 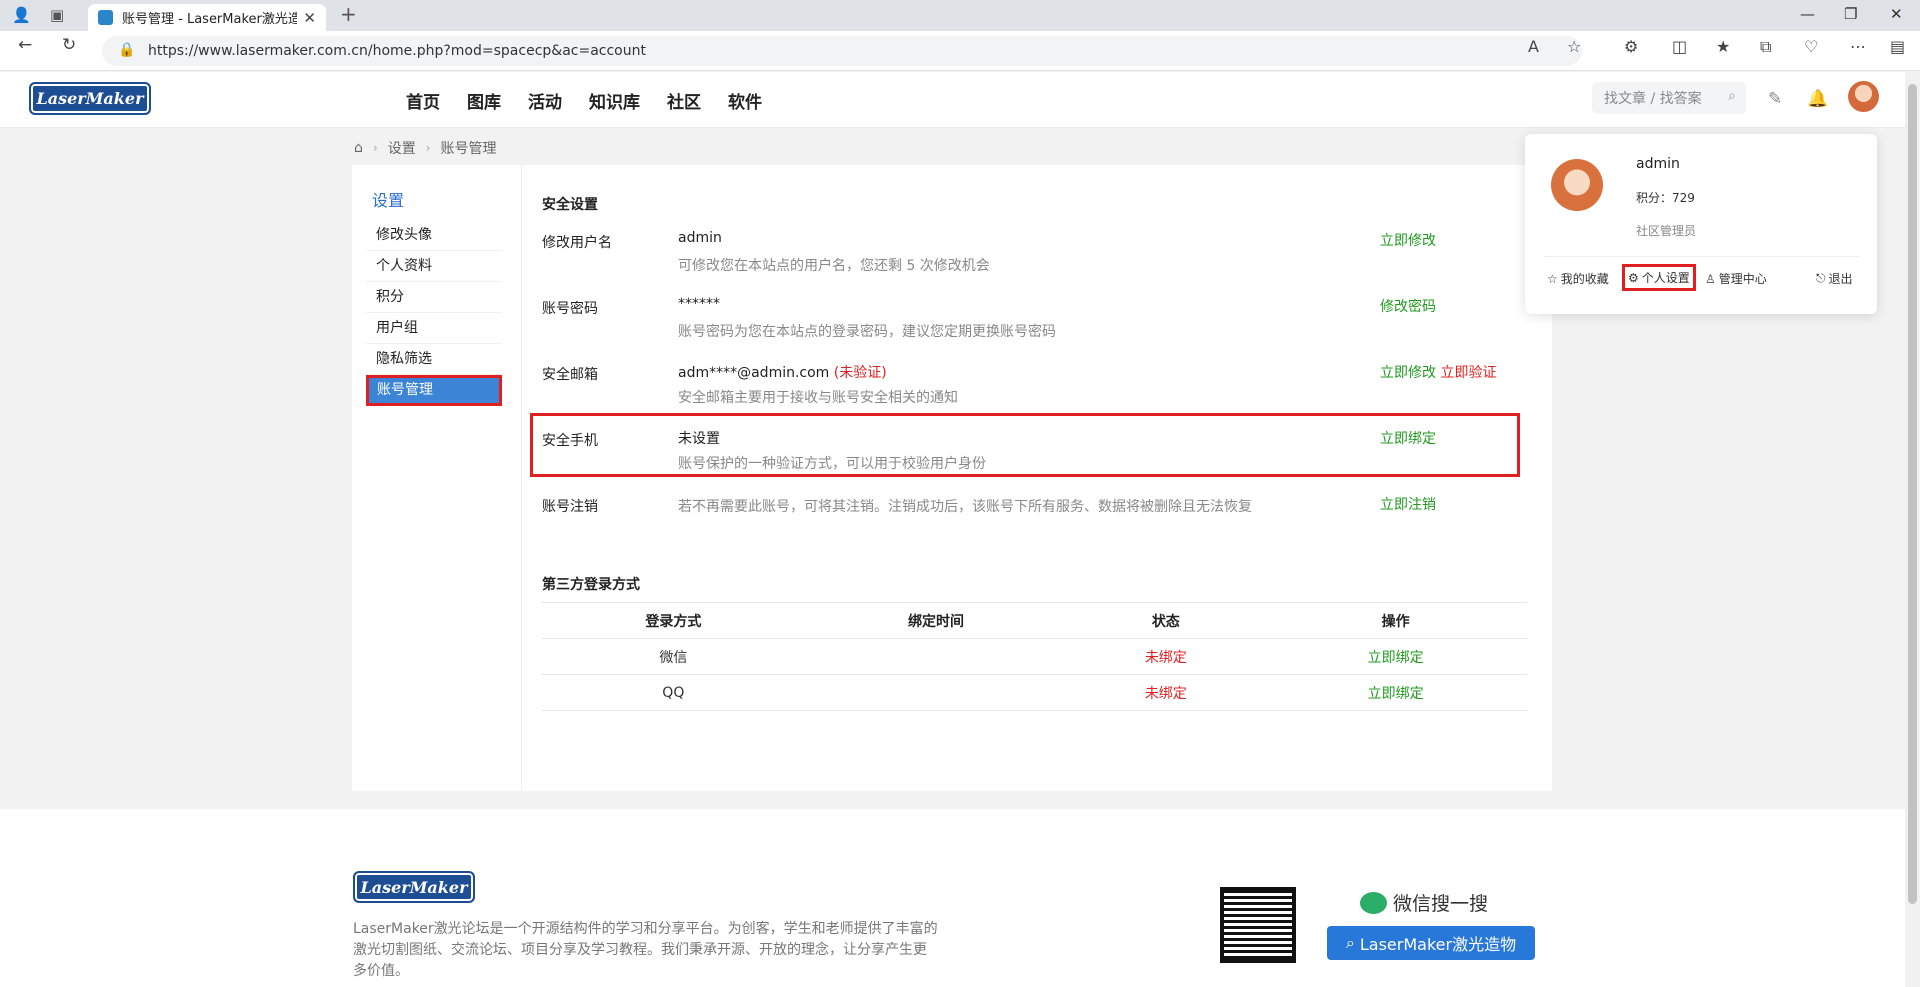 What do you see at coordinates (348, 14) in the screenshot?
I see `new-tab-icon: +` at bounding box center [348, 14].